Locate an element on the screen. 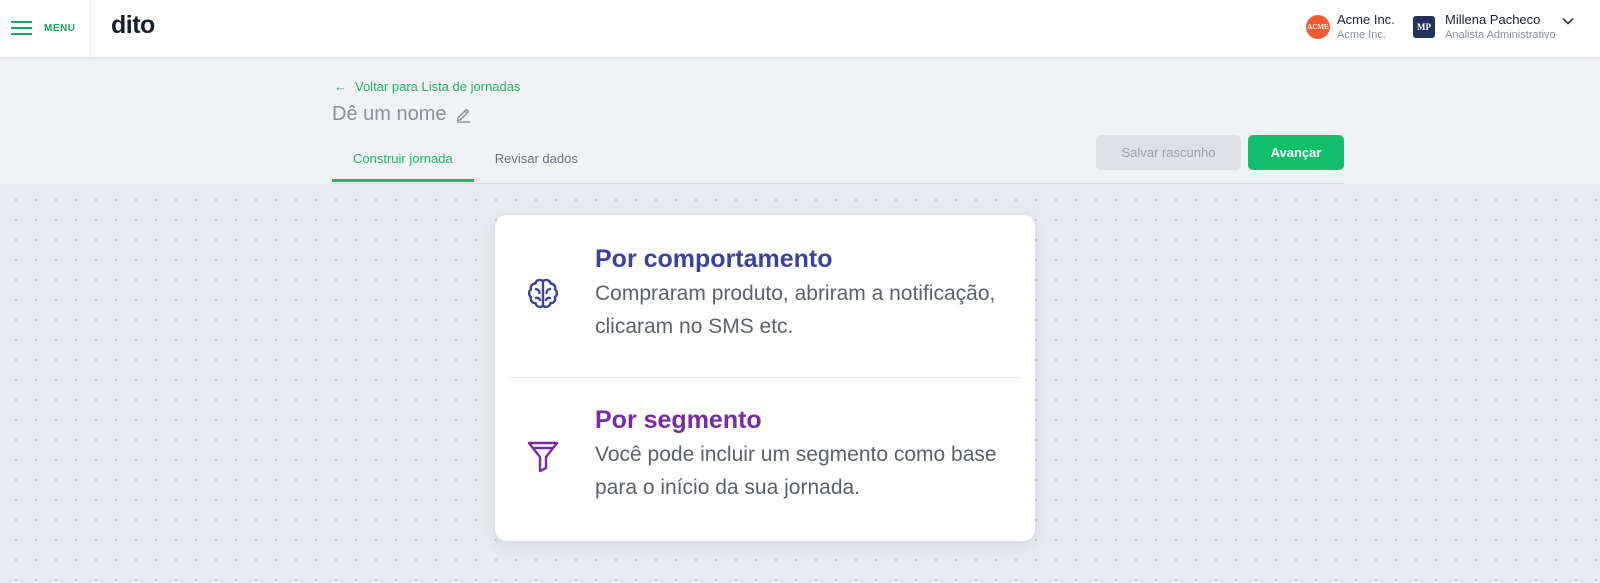 The height and width of the screenshot is (583, 1600). pencil-edit-icon is located at coordinates (463, 114).